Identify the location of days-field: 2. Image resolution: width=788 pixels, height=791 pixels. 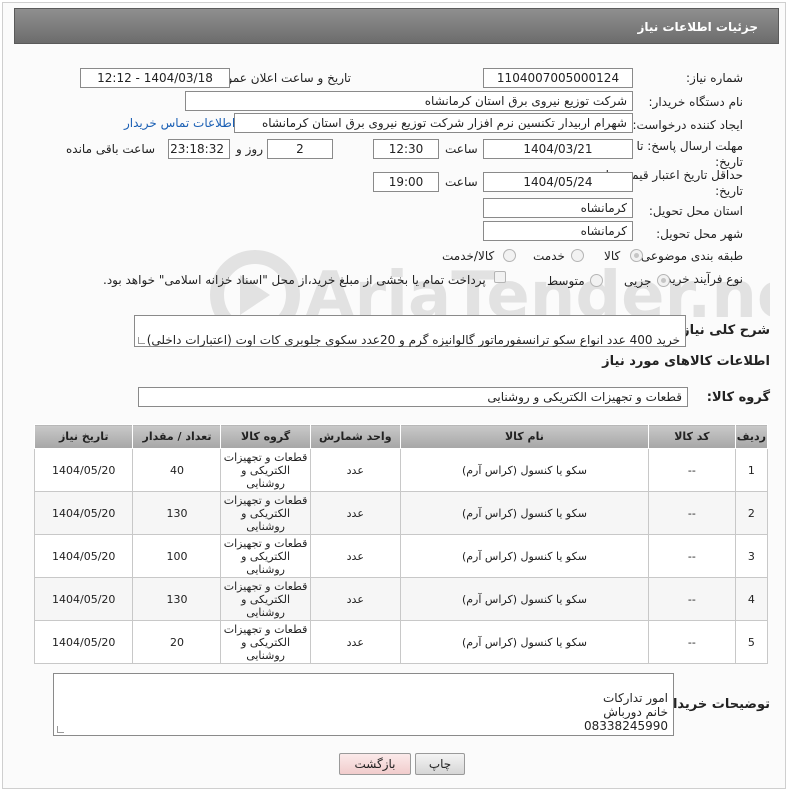
(300, 149).